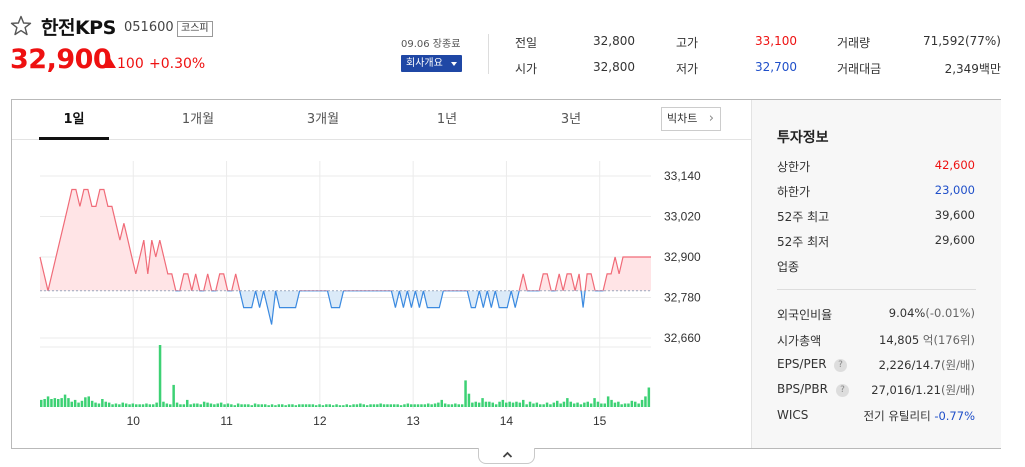 This screenshot has width=1025, height=467. I want to click on wics-sector: 전기 유틸리티, so click(897, 416).